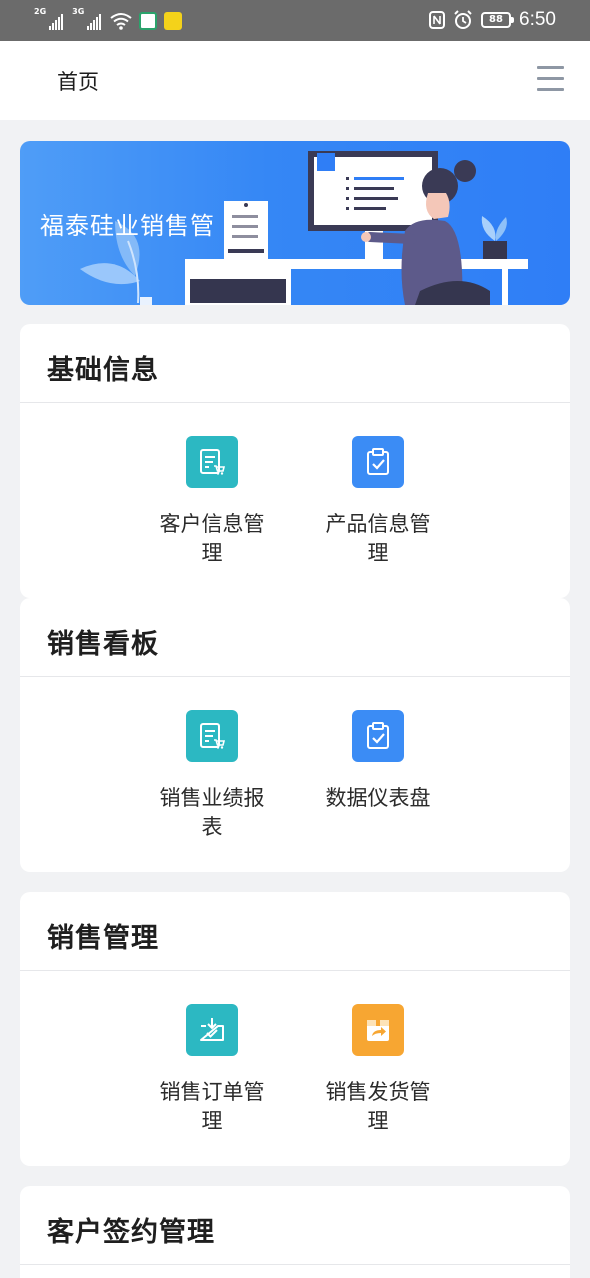 The image size is (590, 1278). Describe the element at coordinates (131, 1232) in the screenshot. I see `section-title: 客户签约管理` at that location.